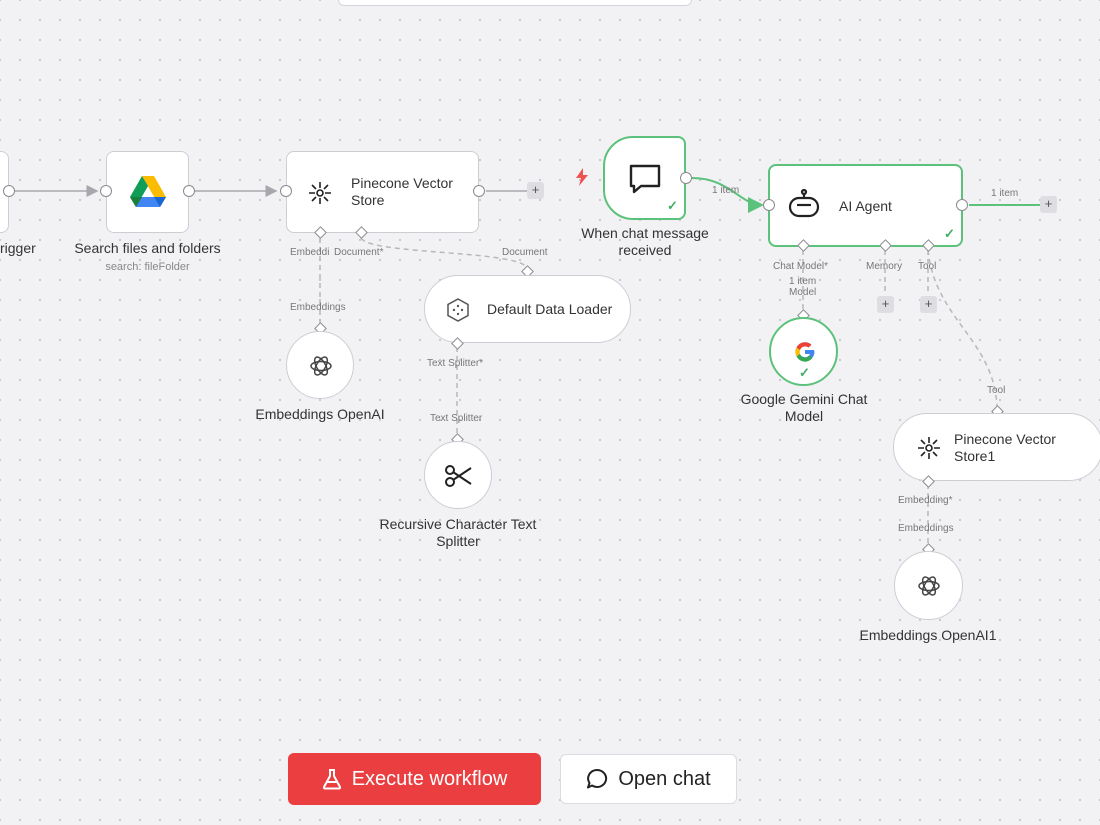 The width and height of the screenshot is (1100, 825). I want to click on pinecone-vector-store1-node: Pinecone Vector Store1, so click(996, 447).